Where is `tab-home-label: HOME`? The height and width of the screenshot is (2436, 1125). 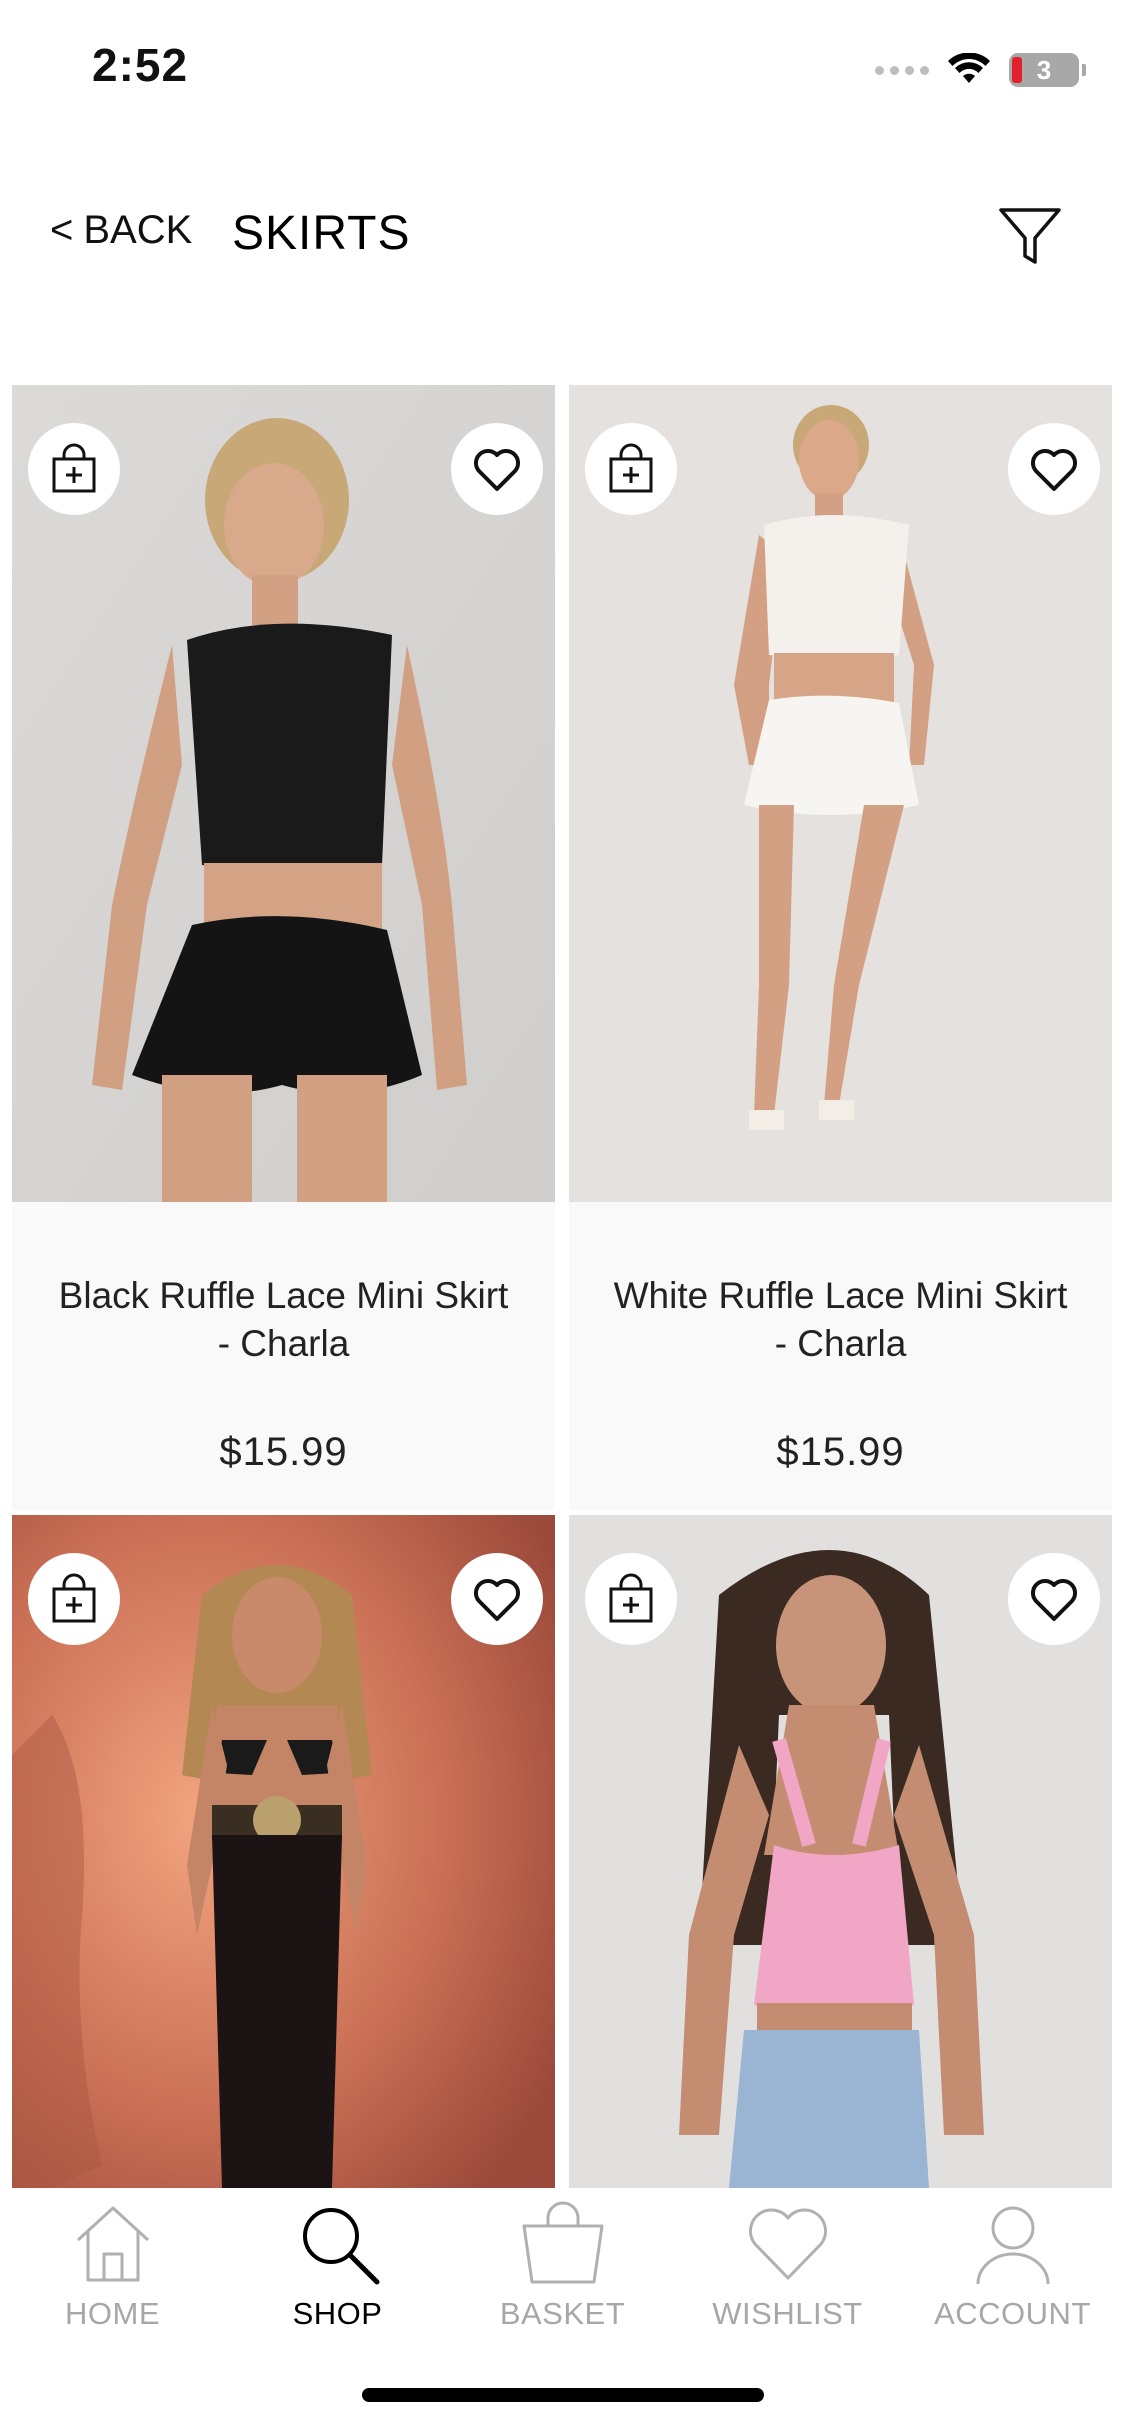 tab-home-label: HOME is located at coordinates (112, 2313).